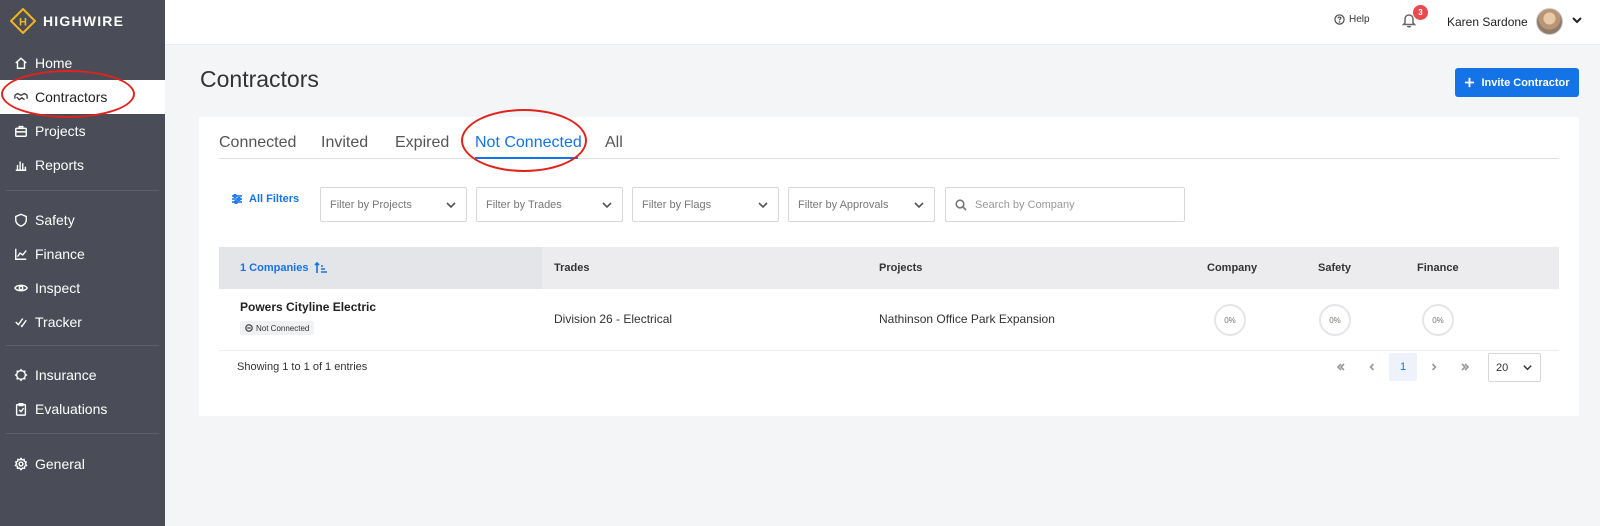  What do you see at coordinates (84, 21) in the screenshot?
I see `brand-name: HIGHWIRE` at bounding box center [84, 21].